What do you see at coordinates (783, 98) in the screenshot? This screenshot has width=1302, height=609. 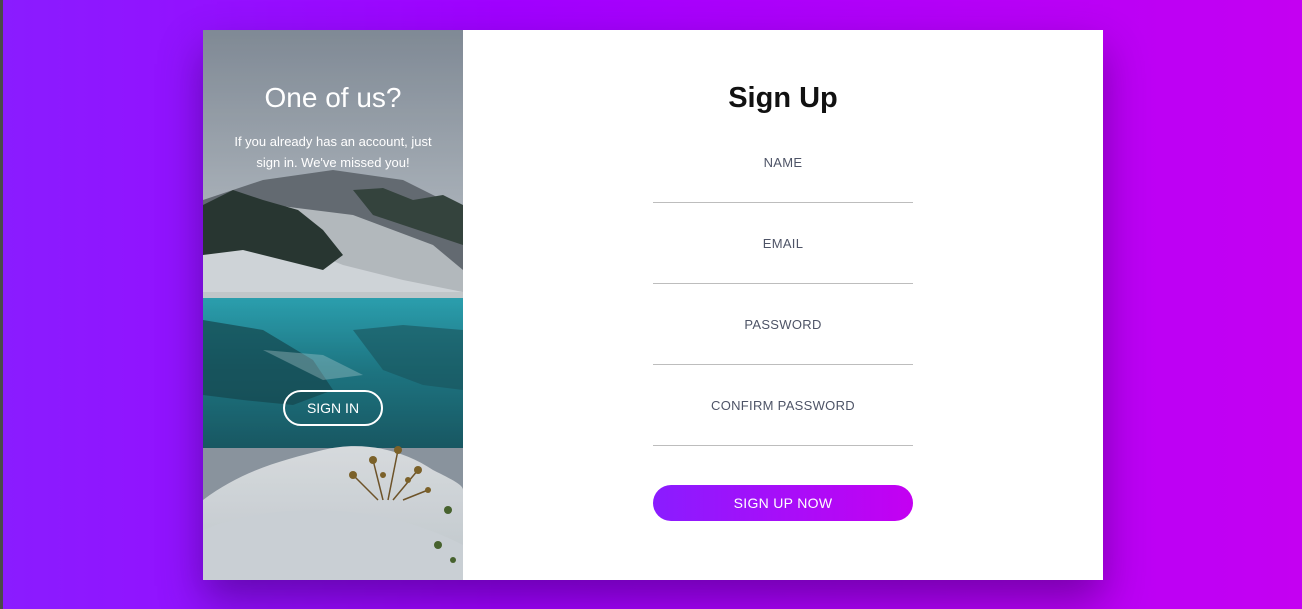 I see `form-title: Sign Up` at bounding box center [783, 98].